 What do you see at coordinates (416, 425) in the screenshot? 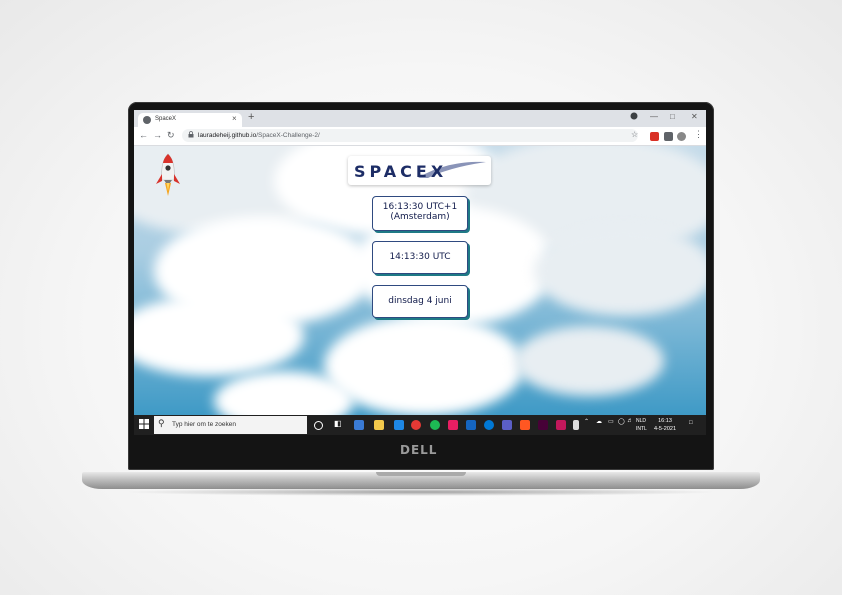
I see `chrome-icon` at bounding box center [416, 425].